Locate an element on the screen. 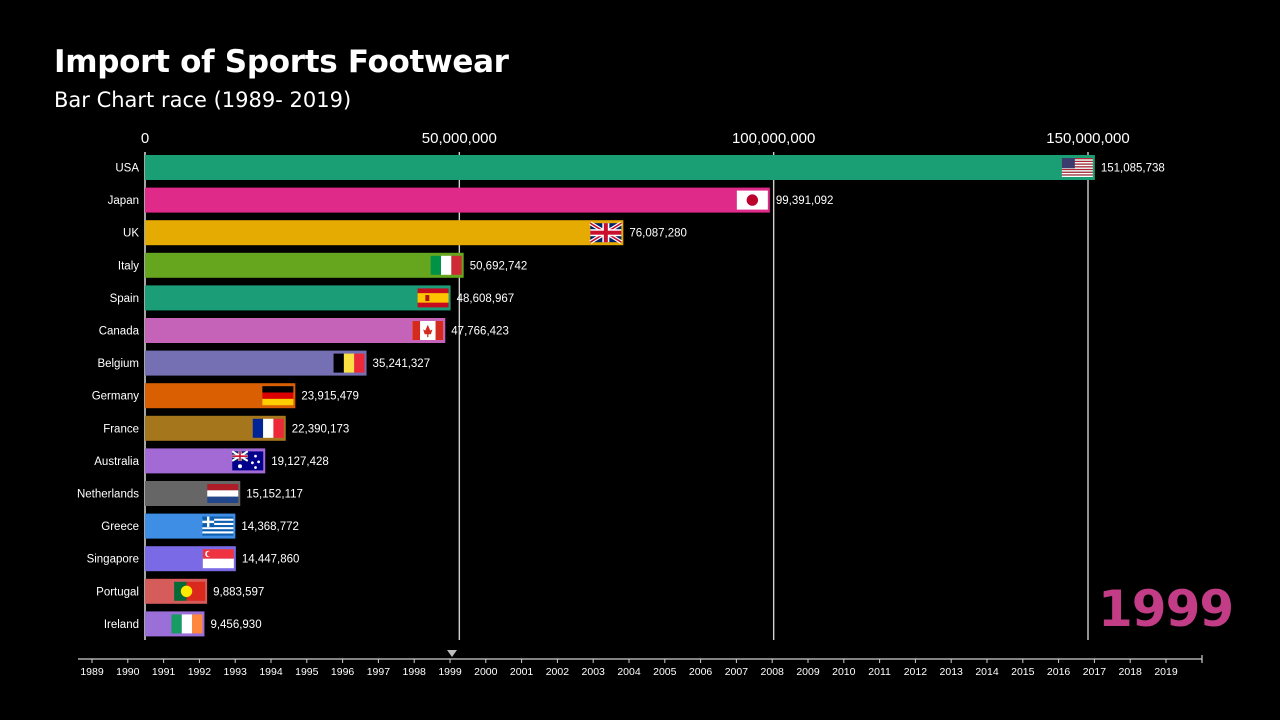 The width and height of the screenshot is (1280, 720). timeline-year-label: 2007 is located at coordinates (737, 672).